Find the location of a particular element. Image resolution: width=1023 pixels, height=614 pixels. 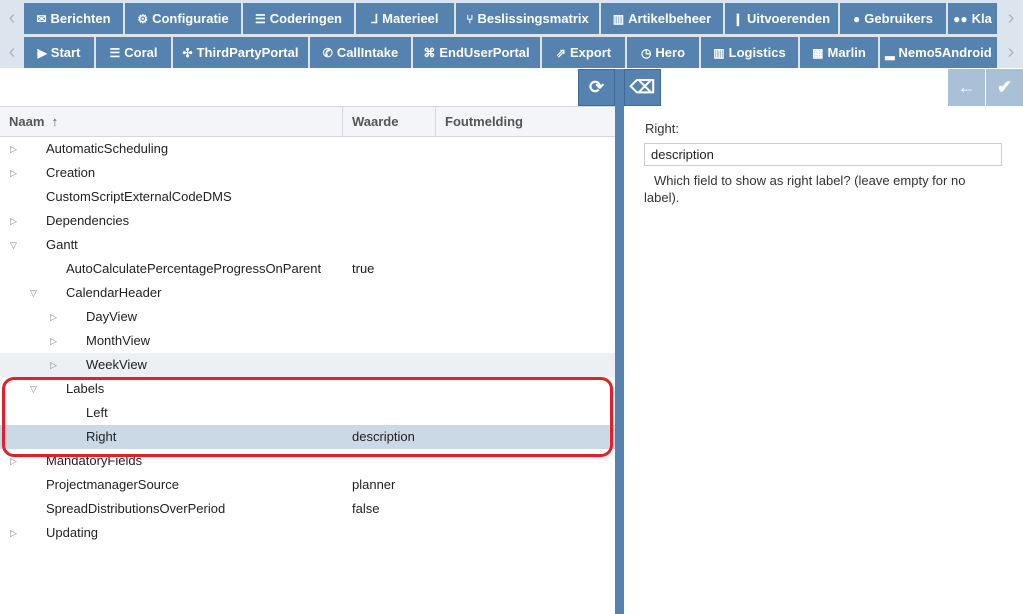

tree-row: ▷ Updating is located at coordinates (307, 533).